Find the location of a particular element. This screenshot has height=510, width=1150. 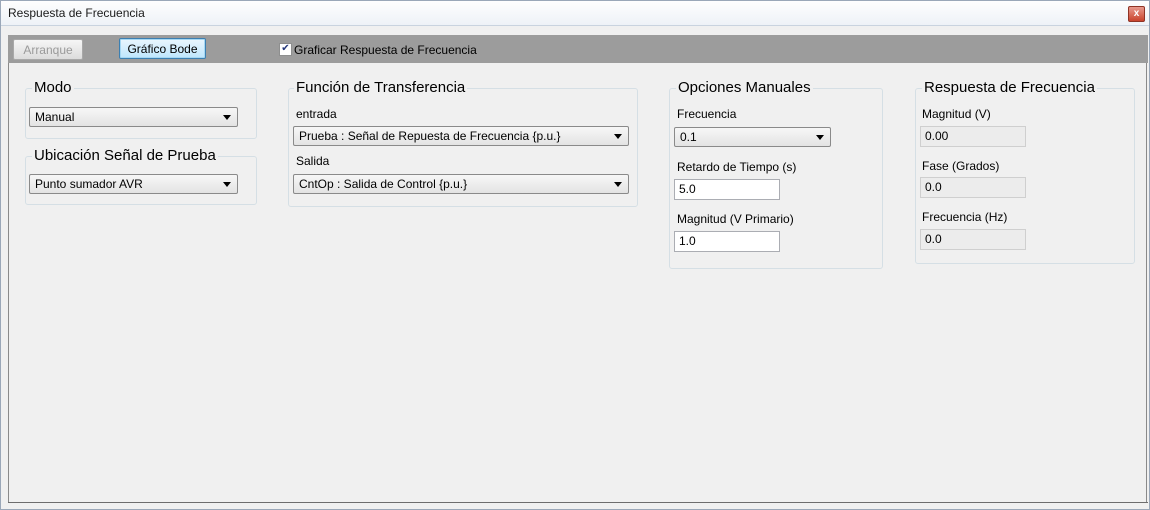

output-label: Salida is located at coordinates (313, 161).